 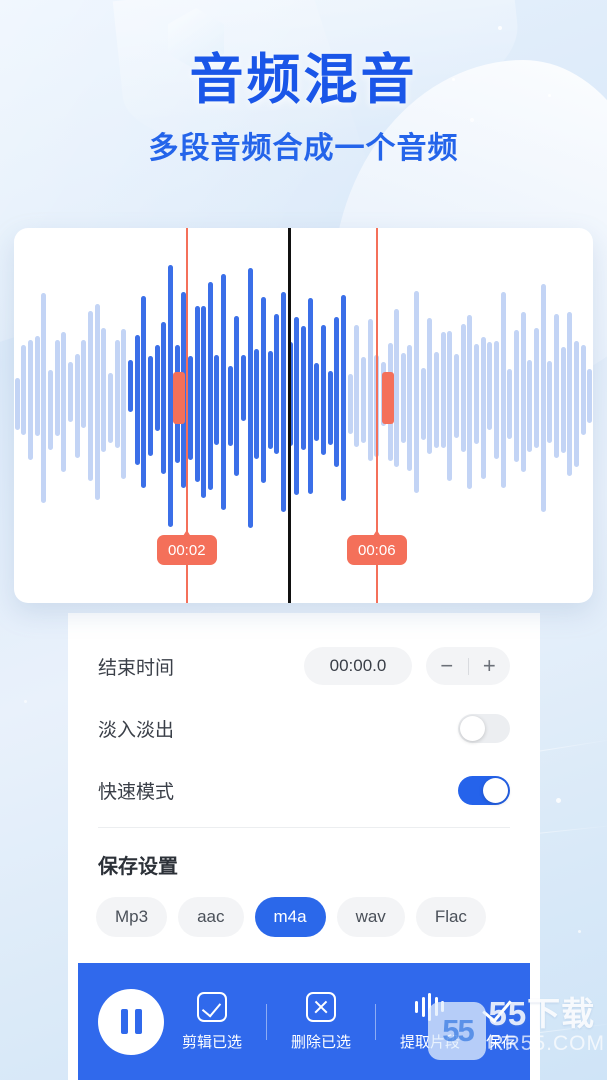 What do you see at coordinates (358, 666) in the screenshot?
I see `end-time-value: 00:00.0` at bounding box center [358, 666].